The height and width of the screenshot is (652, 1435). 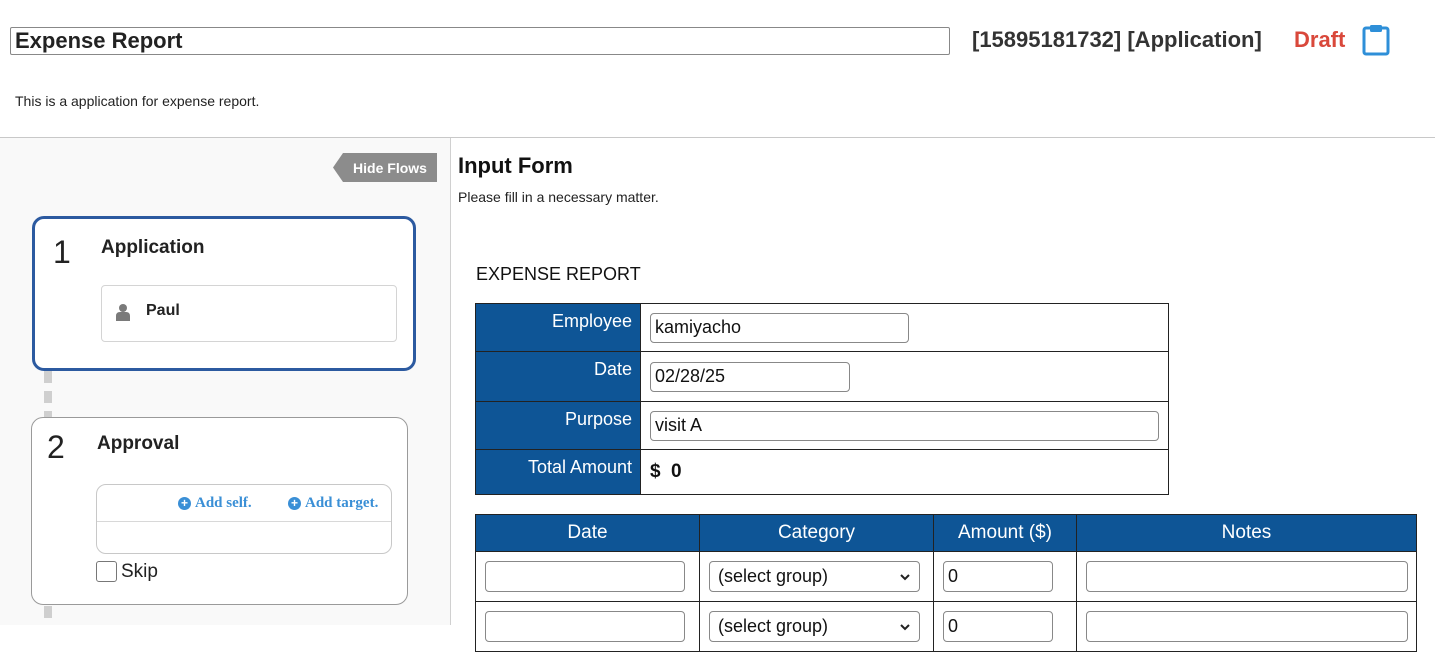 I want to click on step-number: 2, so click(x=56, y=447).